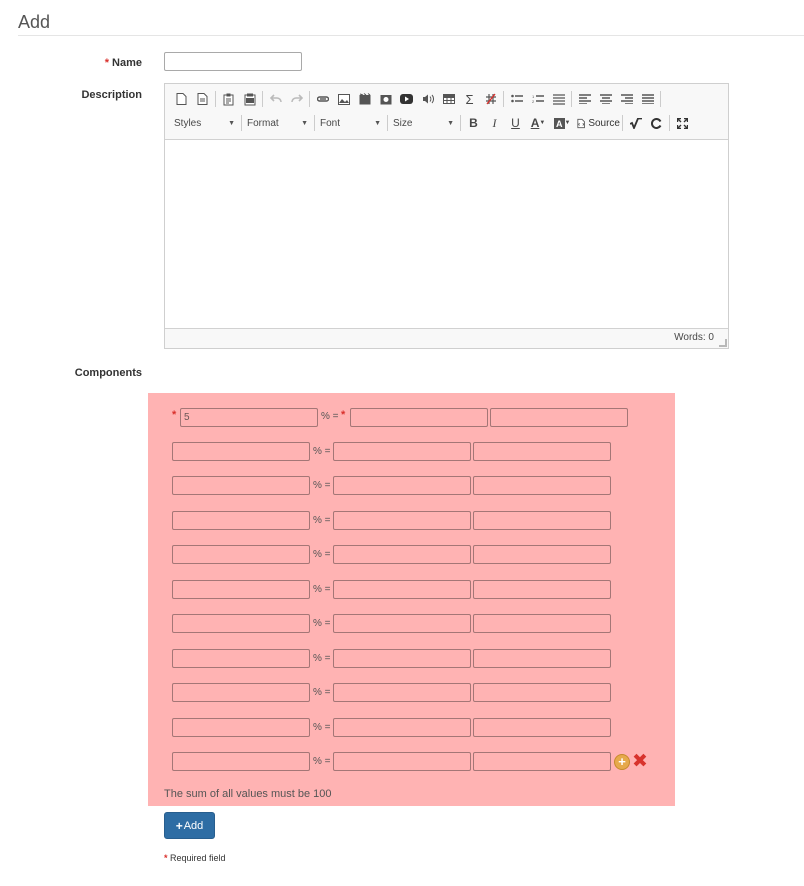 The image size is (804, 886). Describe the element at coordinates (202, 99) in the screenshot. I see `preview-icon` at that location.